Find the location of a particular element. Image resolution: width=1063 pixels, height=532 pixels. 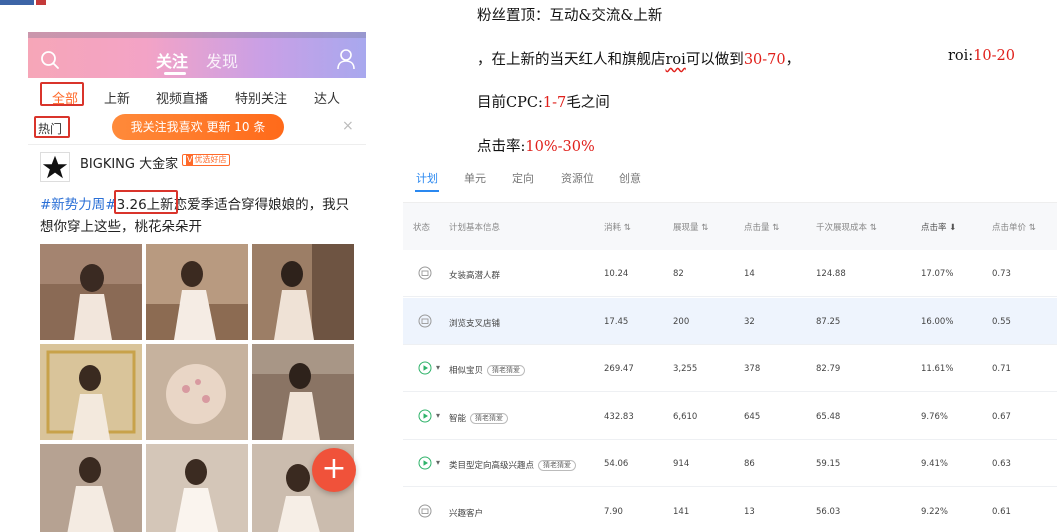

table-row: 兴趣客户 7.90 141 13 56.03 9.22% 0.61 is located at coordinates (730, 509).